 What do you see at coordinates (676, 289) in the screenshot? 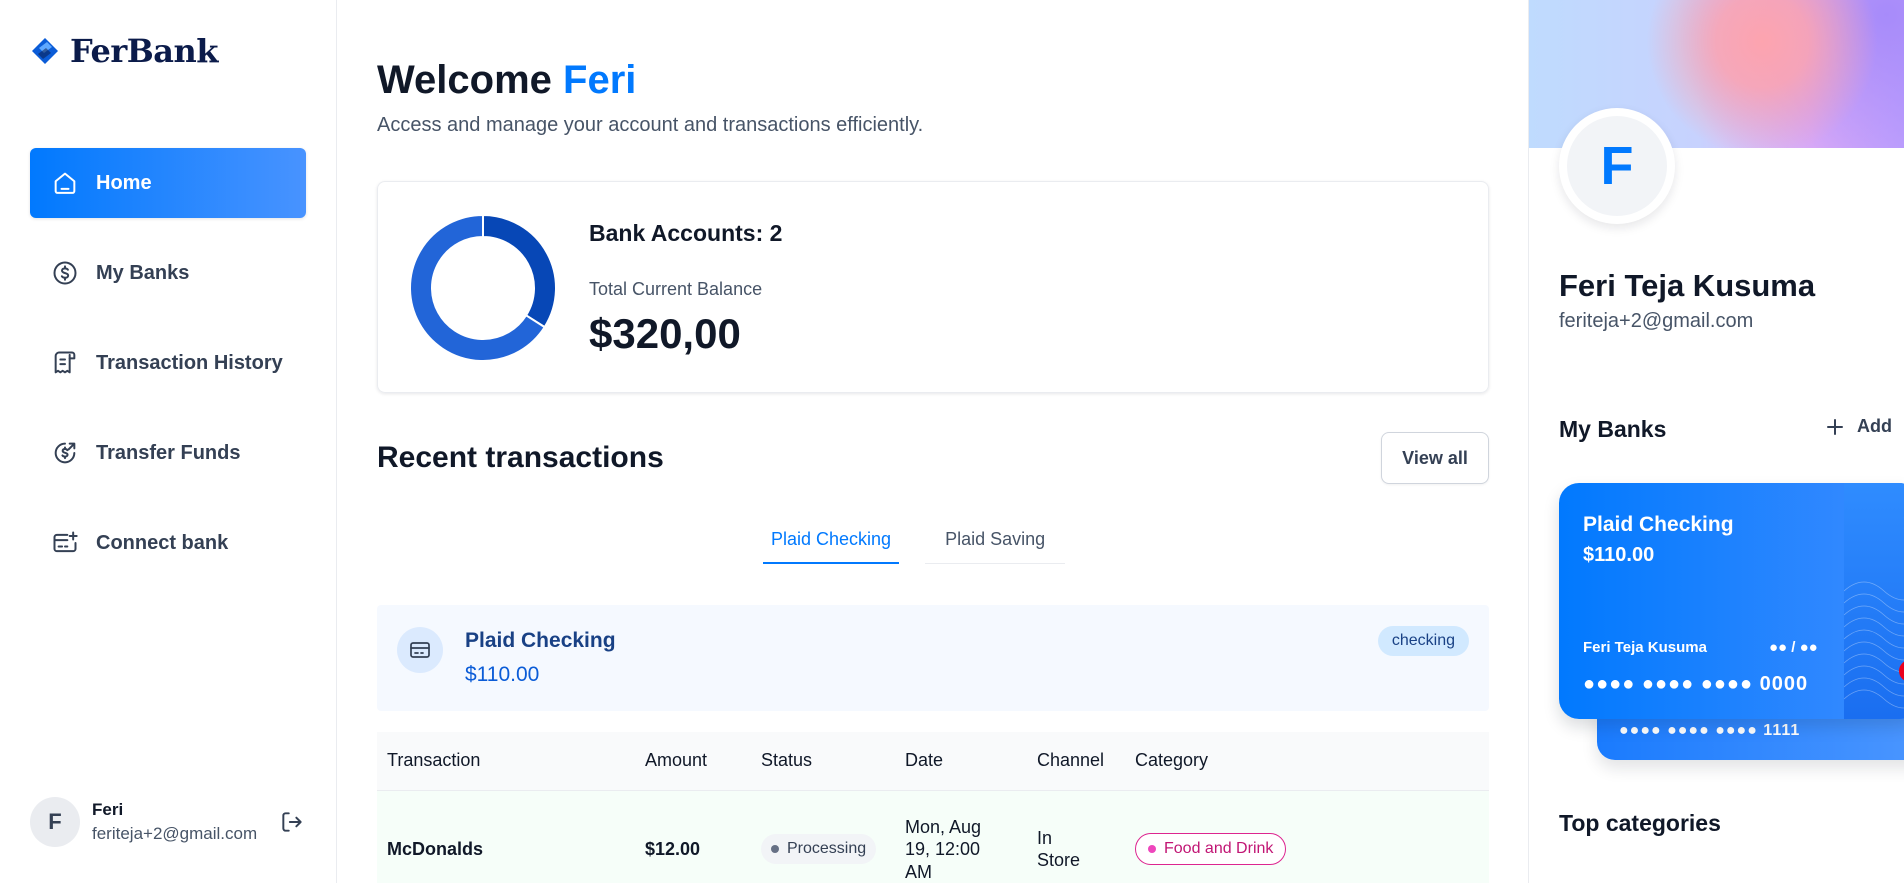
I see `total-balance-label: Total Current Balance` at bounding box center [676, 289].